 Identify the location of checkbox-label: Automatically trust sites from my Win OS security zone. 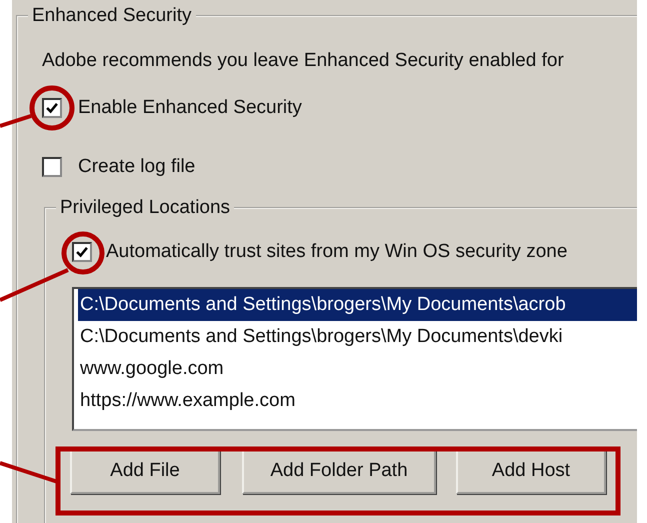
(337, 252).